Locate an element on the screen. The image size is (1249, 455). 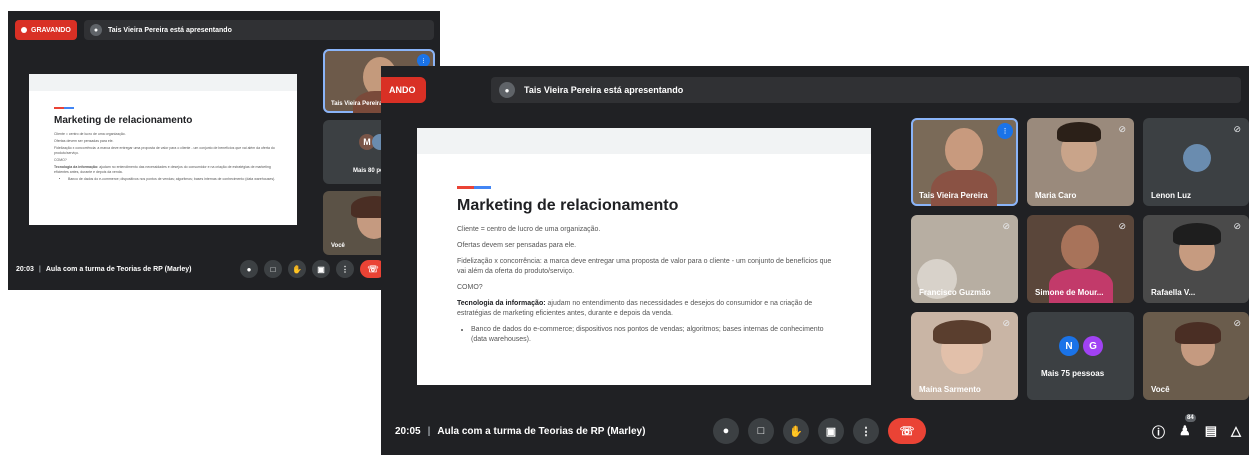
participant-count-badge: 84 is located at coordinates (1190, 418).